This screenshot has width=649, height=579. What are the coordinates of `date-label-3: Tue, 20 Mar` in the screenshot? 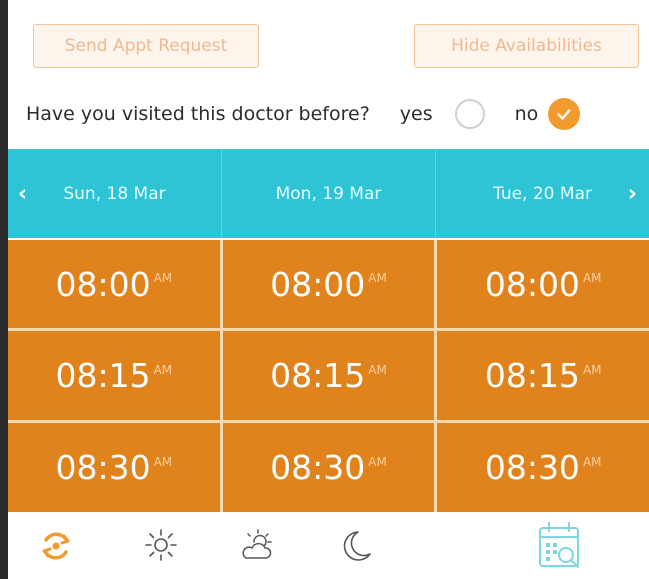 It's located at (542, 193).